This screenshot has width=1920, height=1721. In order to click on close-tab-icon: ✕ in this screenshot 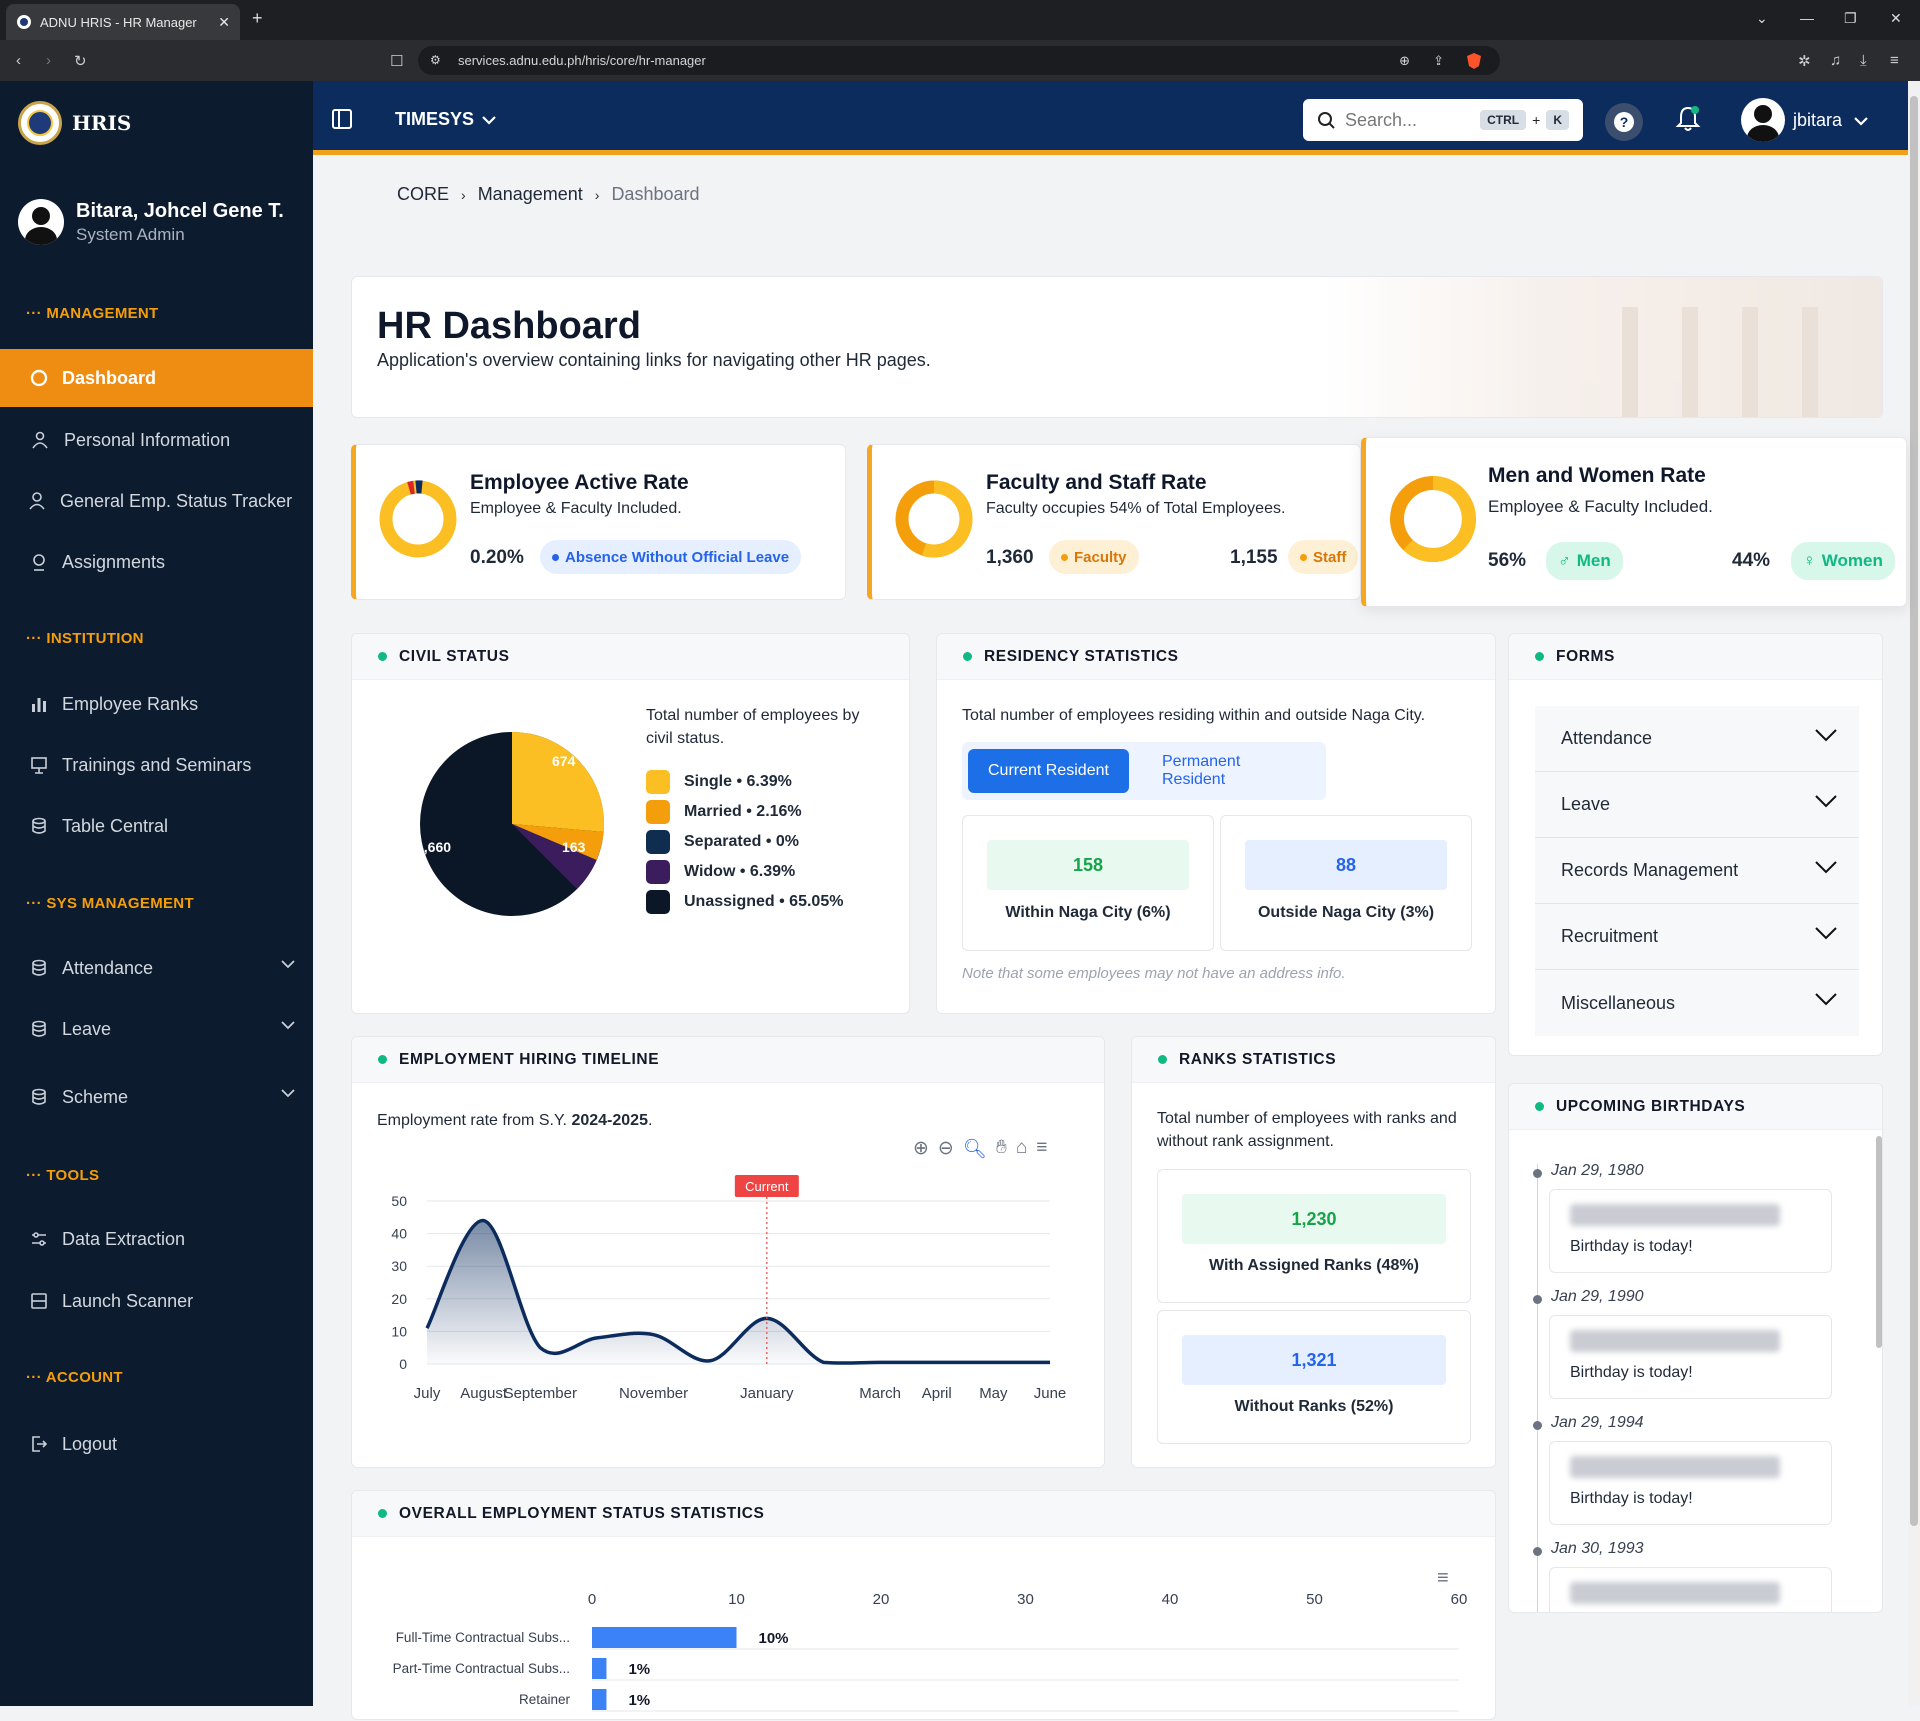, I will do `click(224, 22)`.